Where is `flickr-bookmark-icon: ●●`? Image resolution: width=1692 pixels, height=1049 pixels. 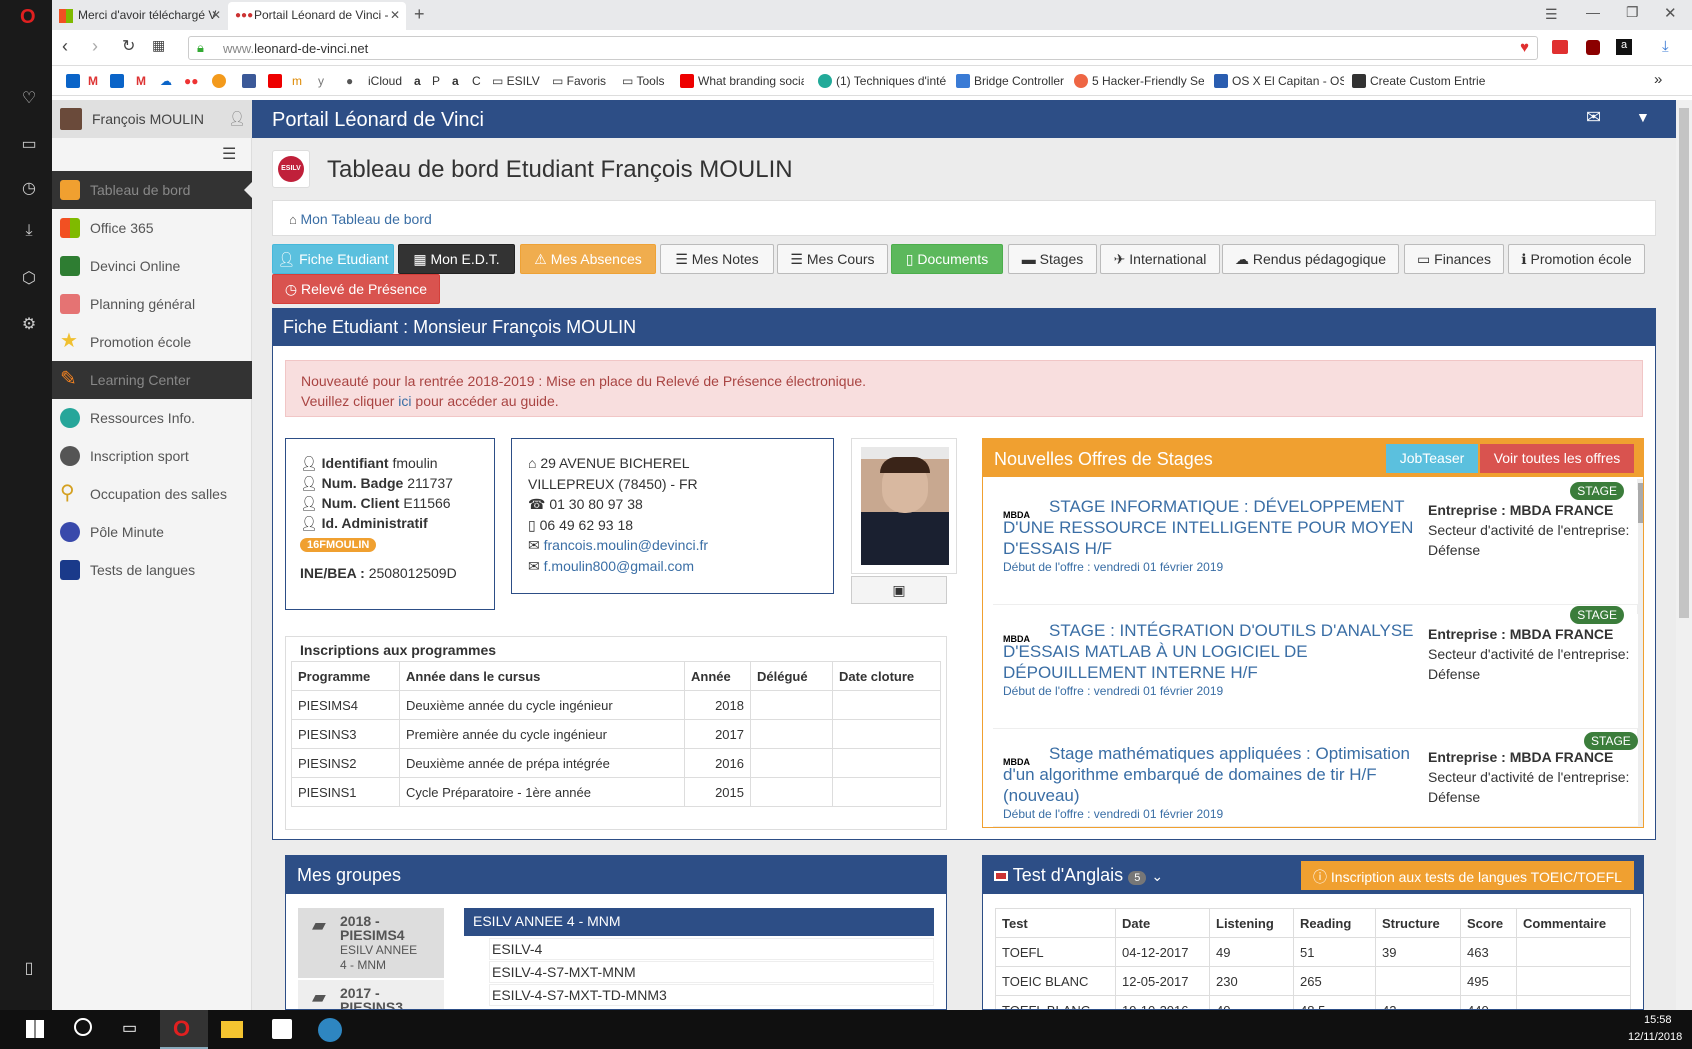 flickr-bookmark-icon: ●● is located at coordinates (191, 81).